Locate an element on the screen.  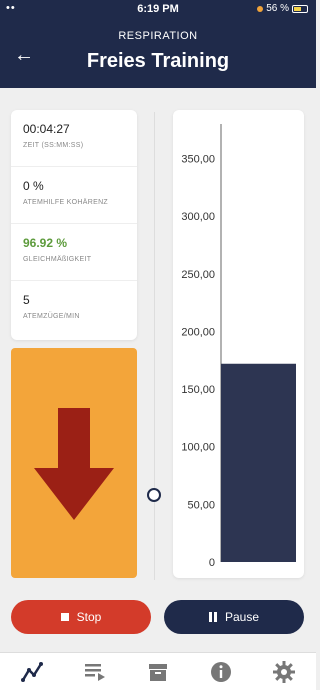
divider is located at coordinates (154, 346).